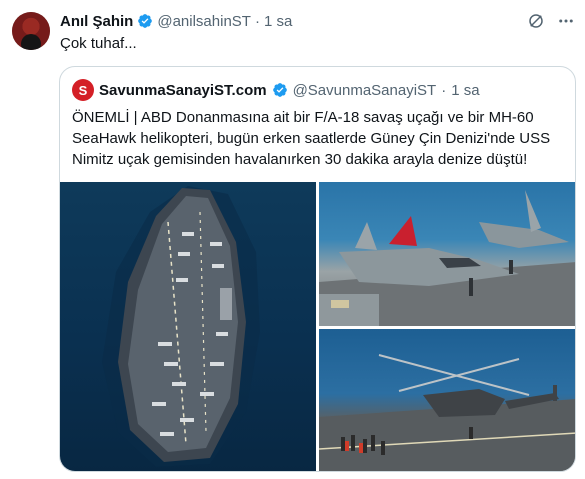 The height and width of the screenshot is (479, 585). What do you see at coordinates (551, 21) in the screenshot?
I see `header-actions` at bounding box center [551, 21].